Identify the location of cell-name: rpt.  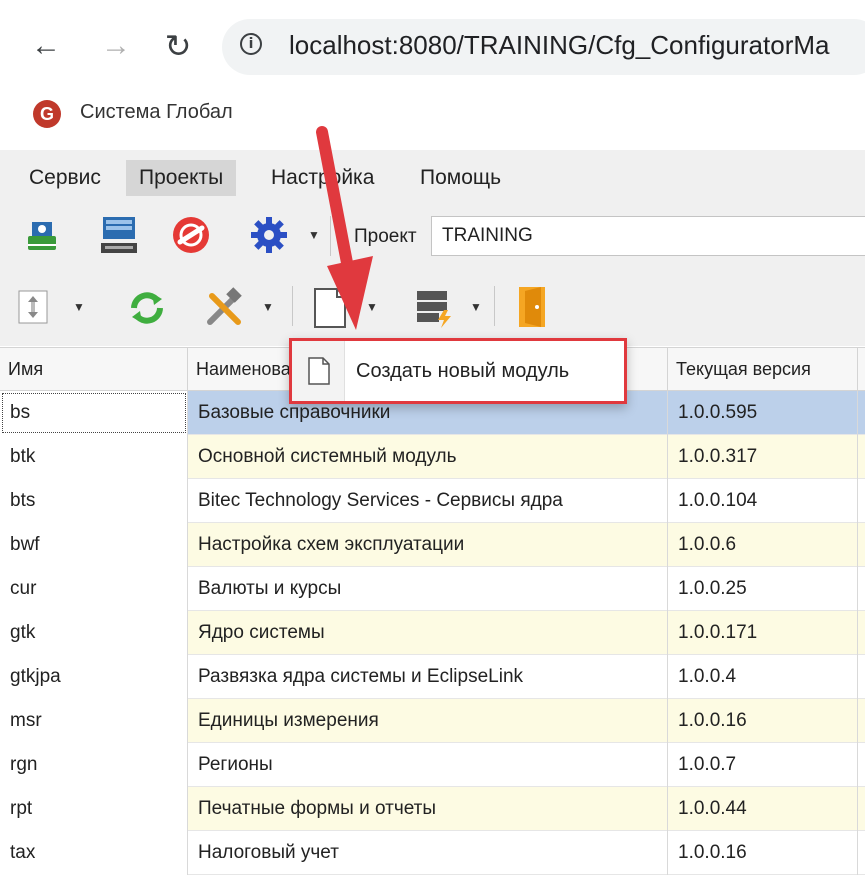
(94, 809).